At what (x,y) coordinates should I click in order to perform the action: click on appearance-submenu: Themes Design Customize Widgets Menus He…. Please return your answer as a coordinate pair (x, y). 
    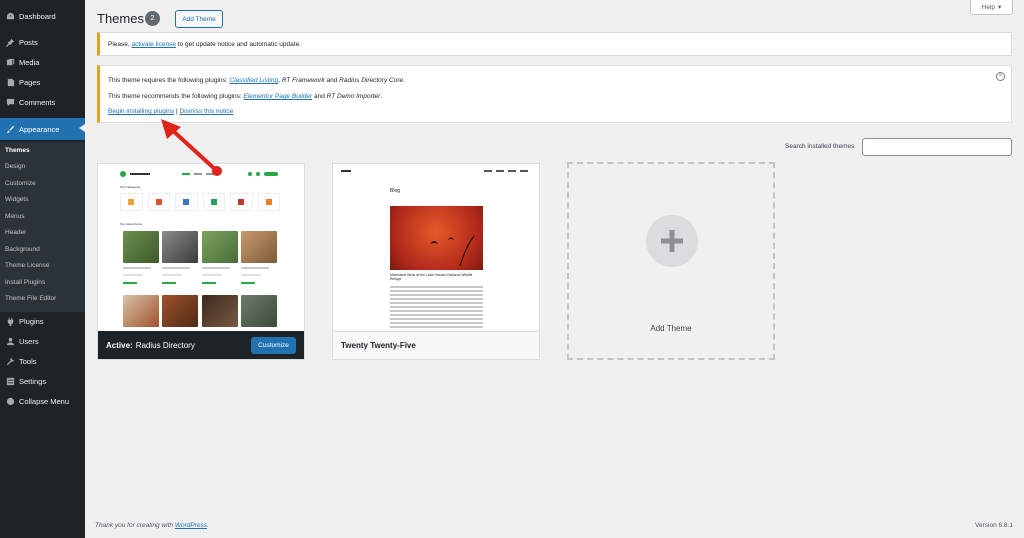
    Looking at the image, I should click on (42, 227).